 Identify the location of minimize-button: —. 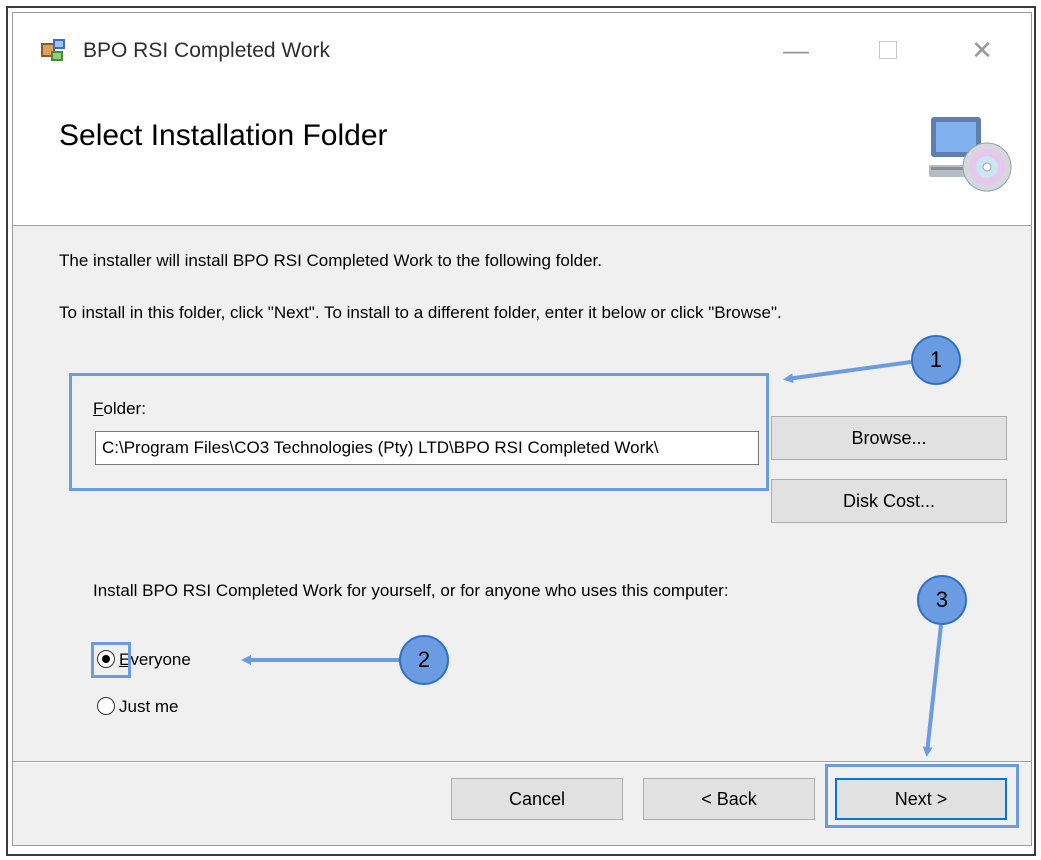
(796, 50).